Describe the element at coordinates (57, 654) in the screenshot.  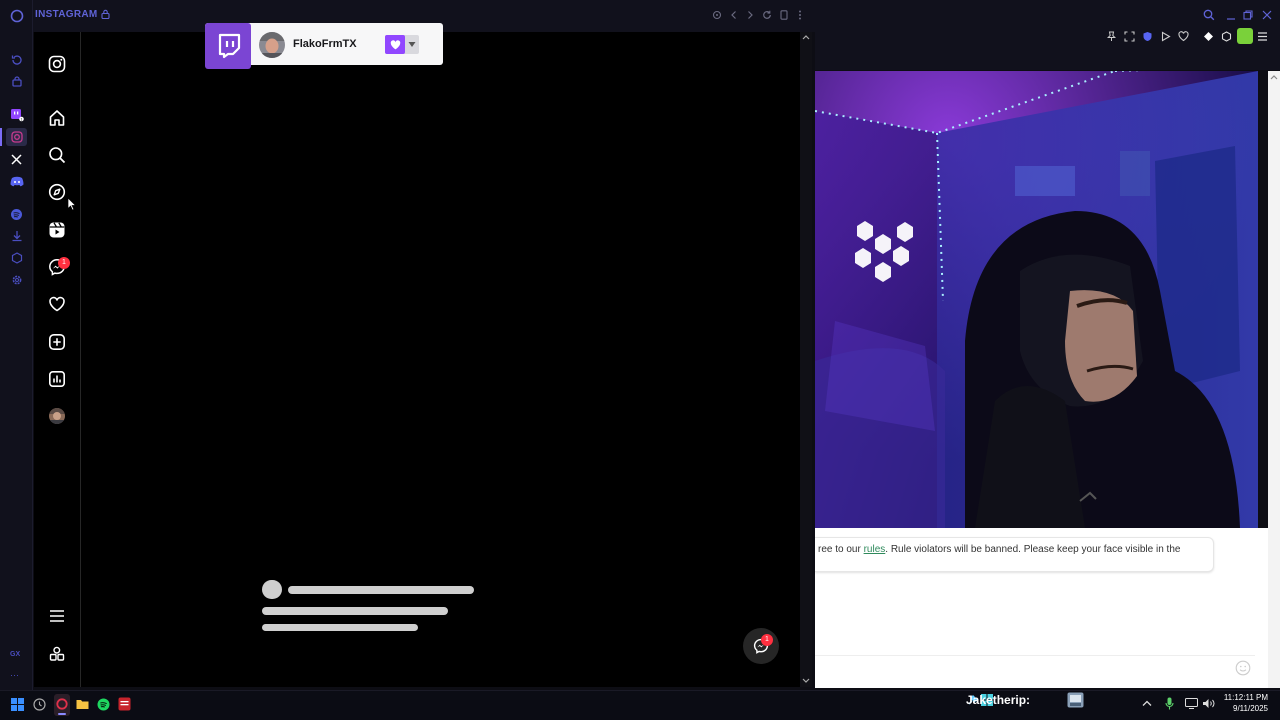
I see `apps-icon` at that location.